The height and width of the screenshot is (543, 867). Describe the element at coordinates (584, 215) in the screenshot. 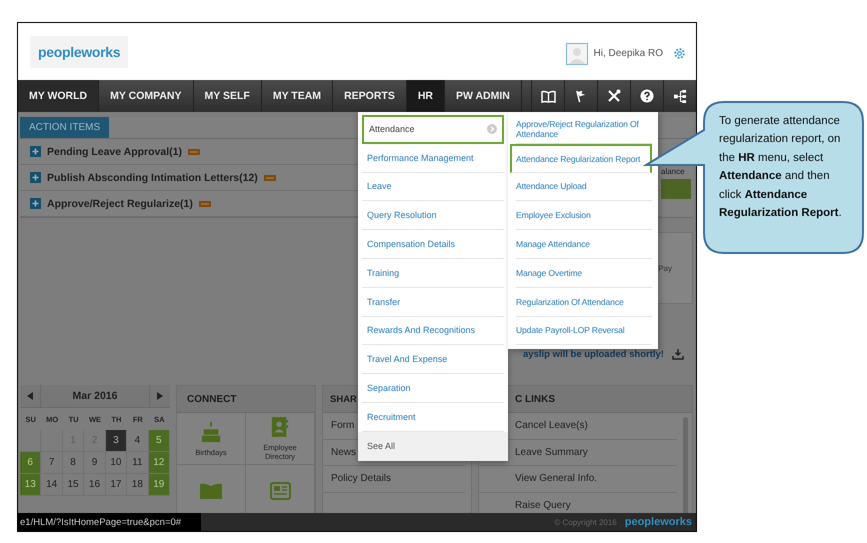

I see `submenu-item: Employee Exclusion` at that location.